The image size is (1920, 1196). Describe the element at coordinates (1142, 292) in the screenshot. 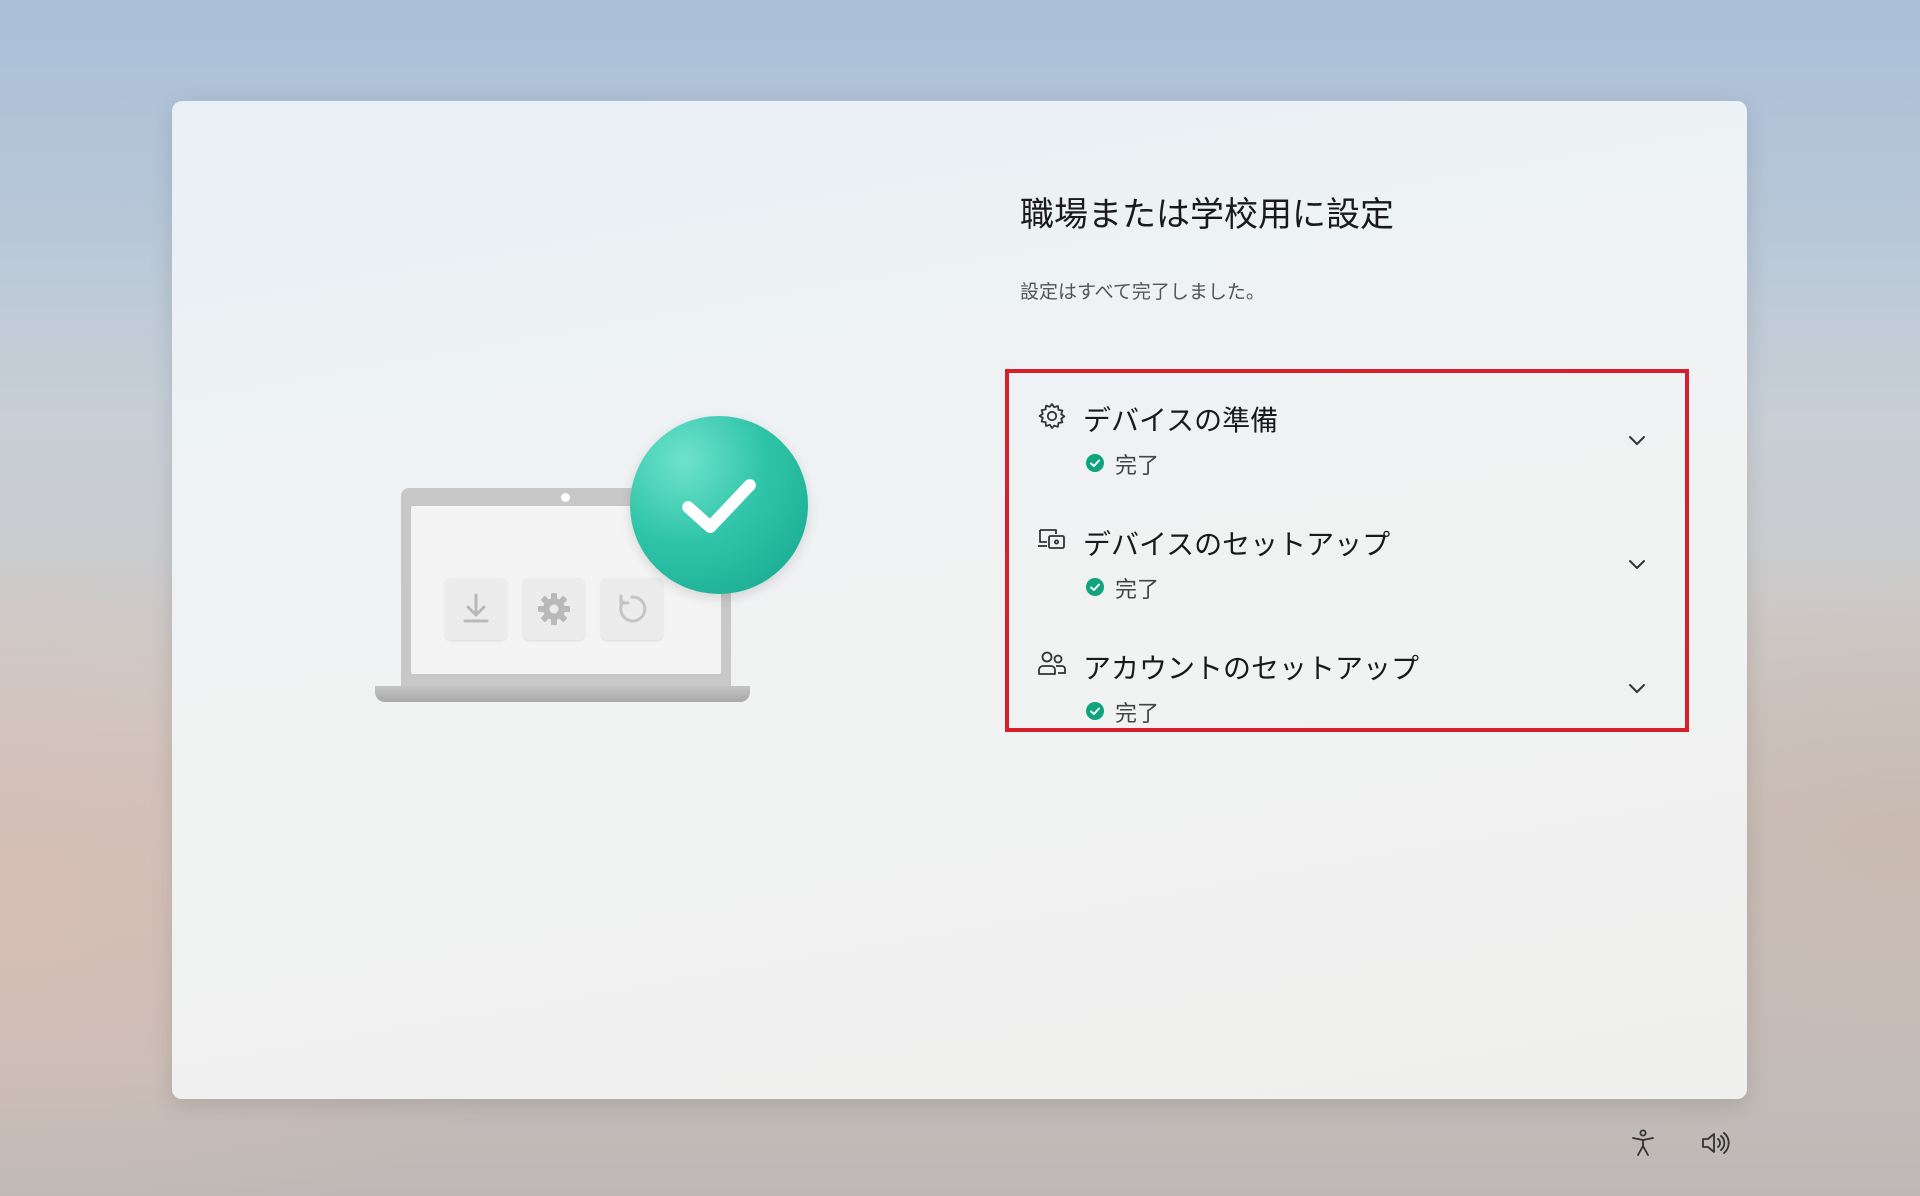

I see `page-subtitle: 設定はすべて完了しました。` at that location.